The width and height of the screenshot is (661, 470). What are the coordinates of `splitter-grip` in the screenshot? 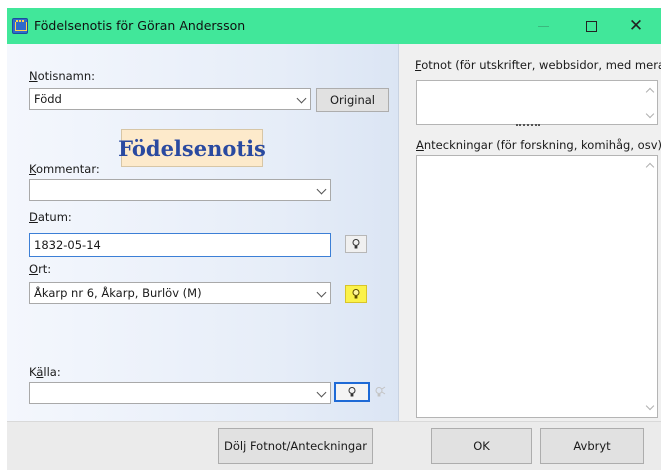 It's located at (528, 125).